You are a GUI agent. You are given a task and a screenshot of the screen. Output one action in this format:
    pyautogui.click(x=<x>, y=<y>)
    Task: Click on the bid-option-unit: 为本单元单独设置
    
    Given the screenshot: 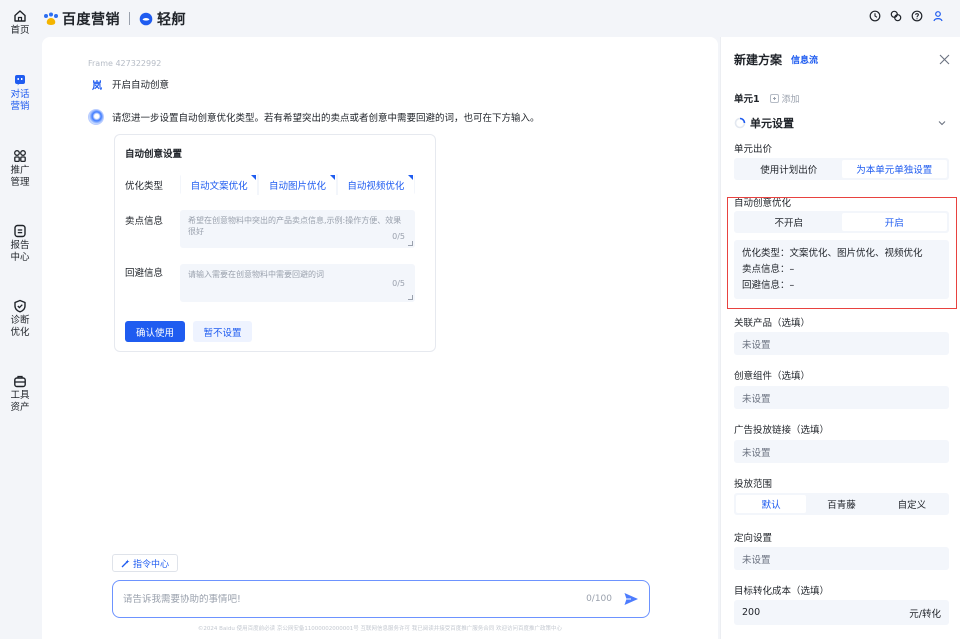 What is the action you would take?
    pyautogui.click(x=894, y=169)
    